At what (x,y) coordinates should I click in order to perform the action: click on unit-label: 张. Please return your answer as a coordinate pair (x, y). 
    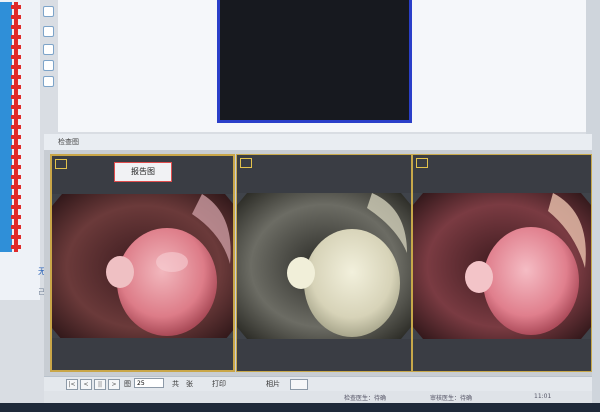
    Looking at the image, I should click on (189, 384).